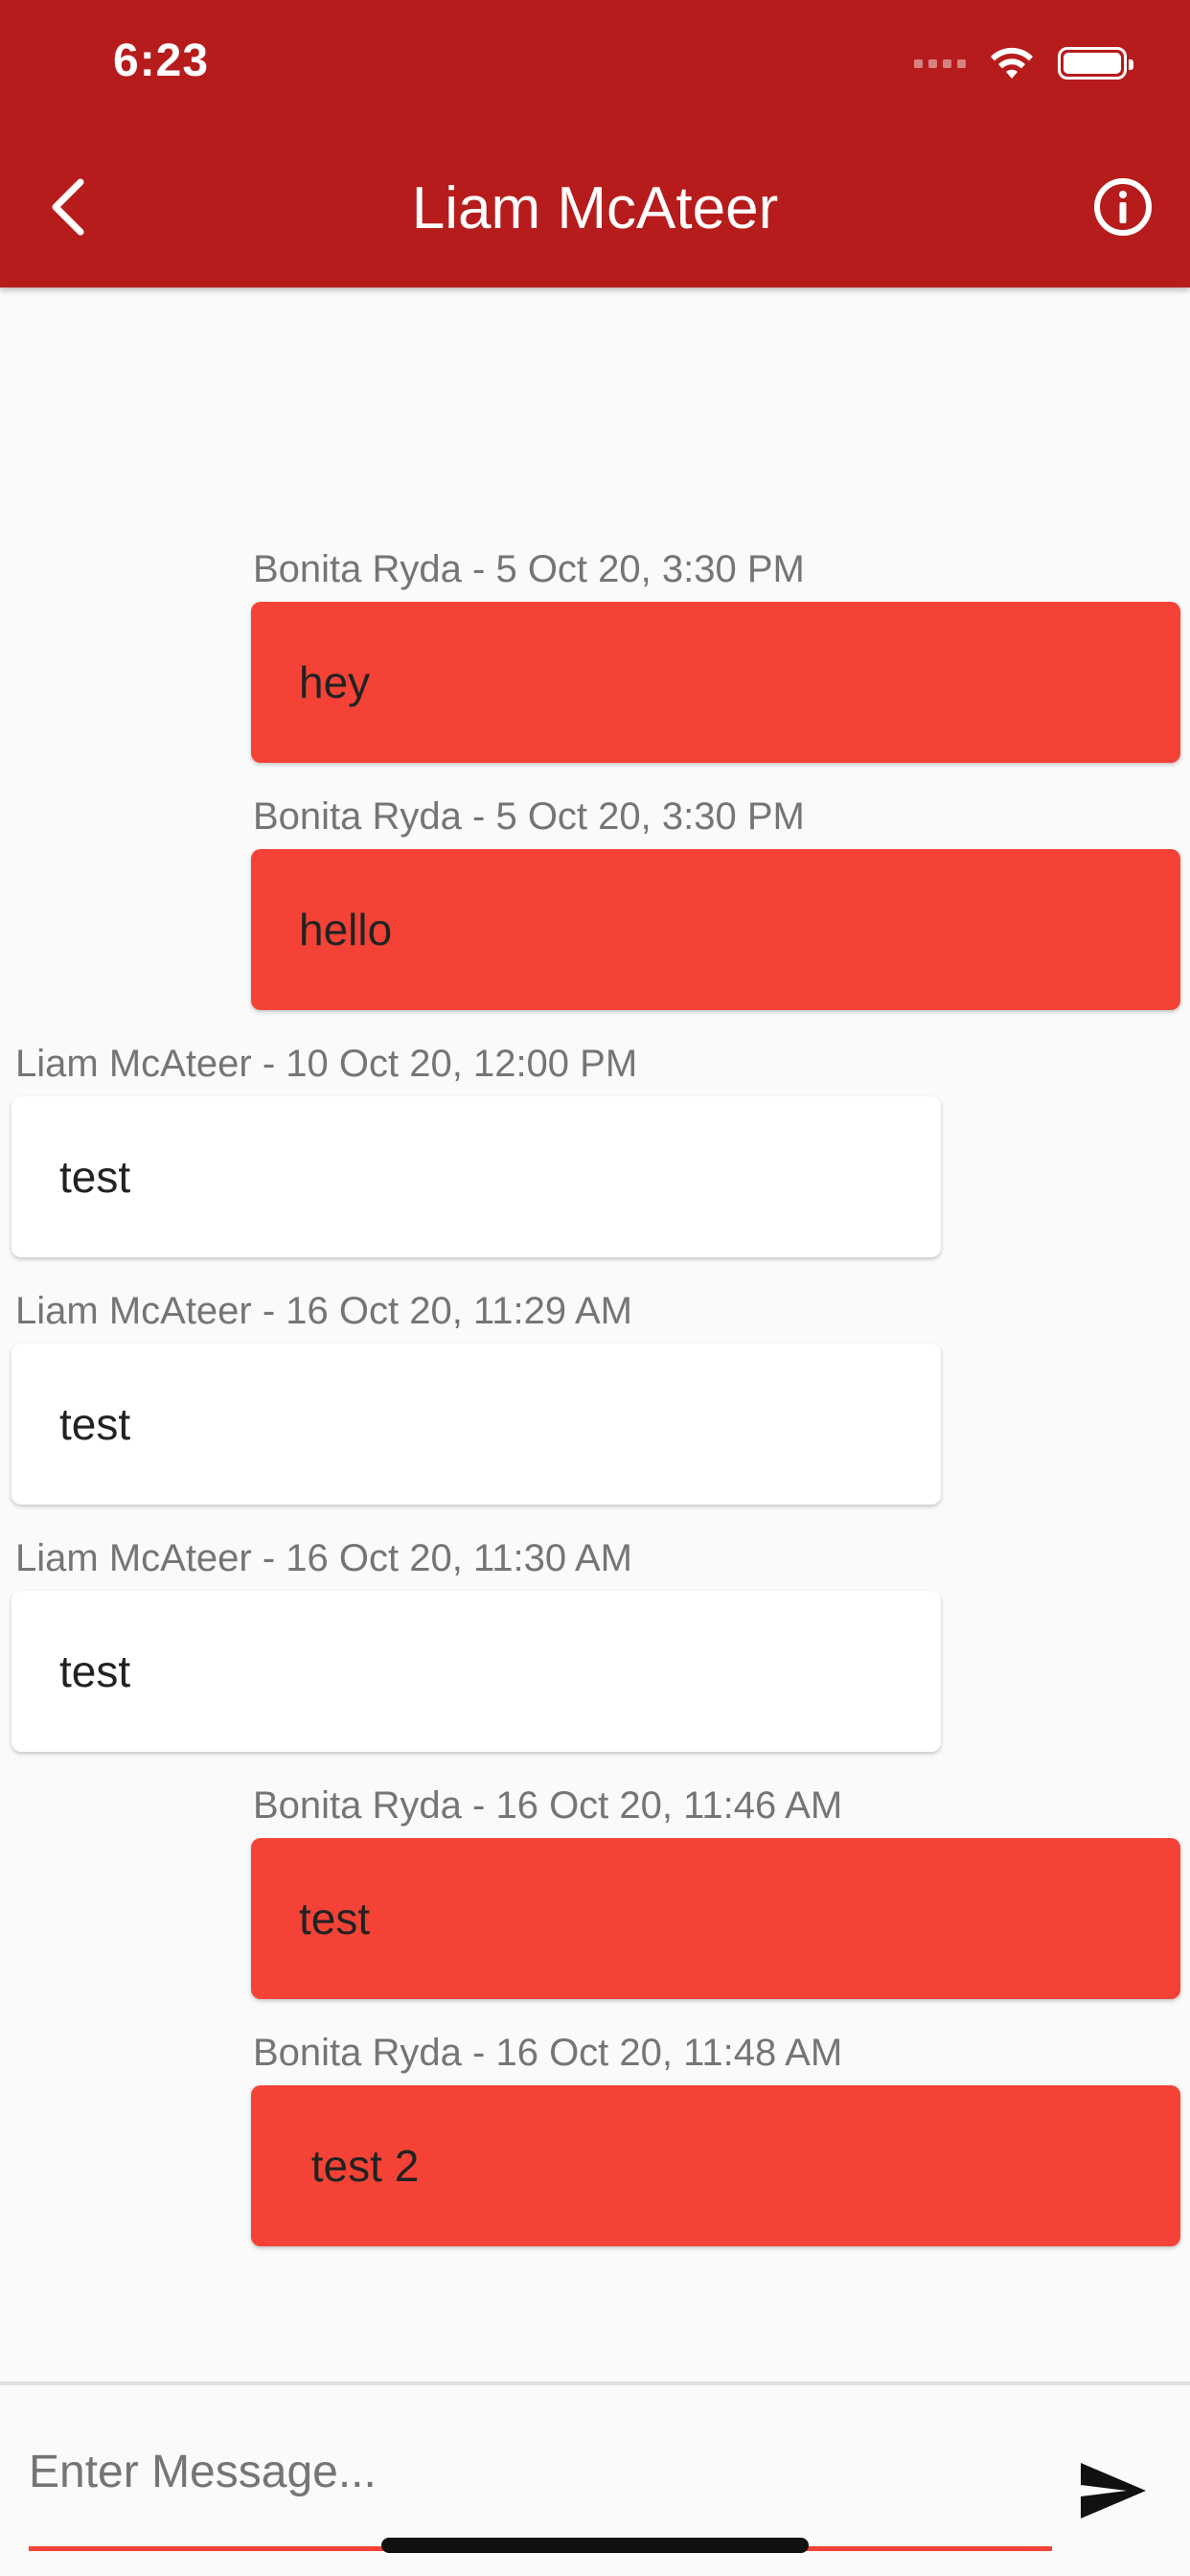  Describe the element at coordinates (716, 2165) in the screenshot. I see `message-bubble: test 2` at that location.